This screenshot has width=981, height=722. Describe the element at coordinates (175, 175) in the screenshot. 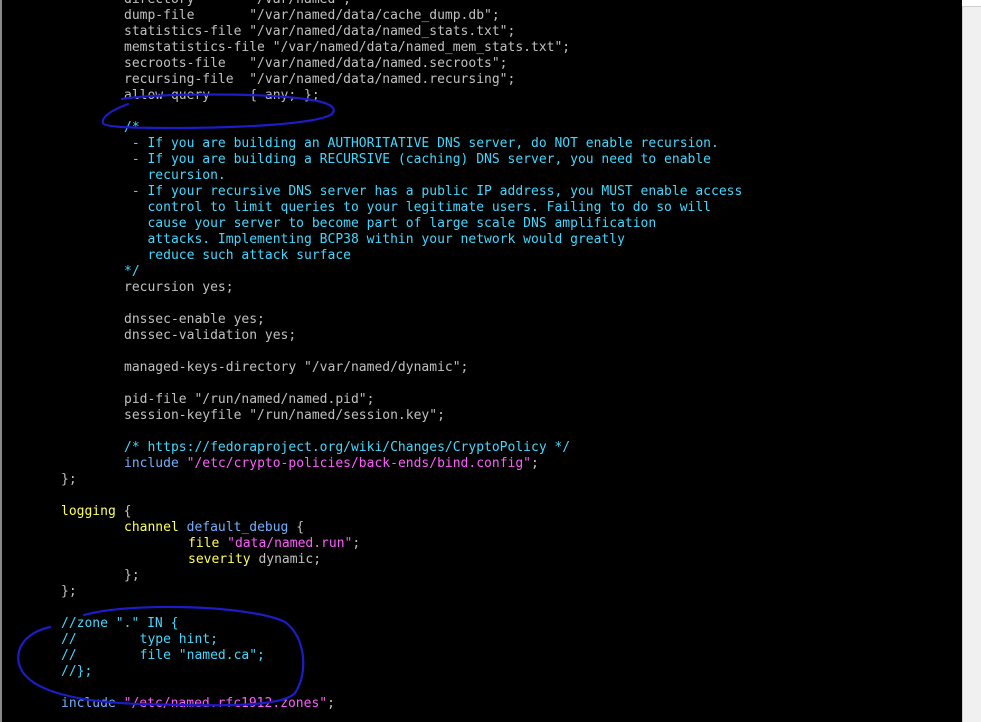

I see `code-token: recursion.` at that location.